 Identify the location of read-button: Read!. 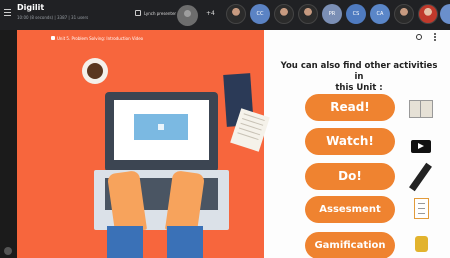
(350, 107).